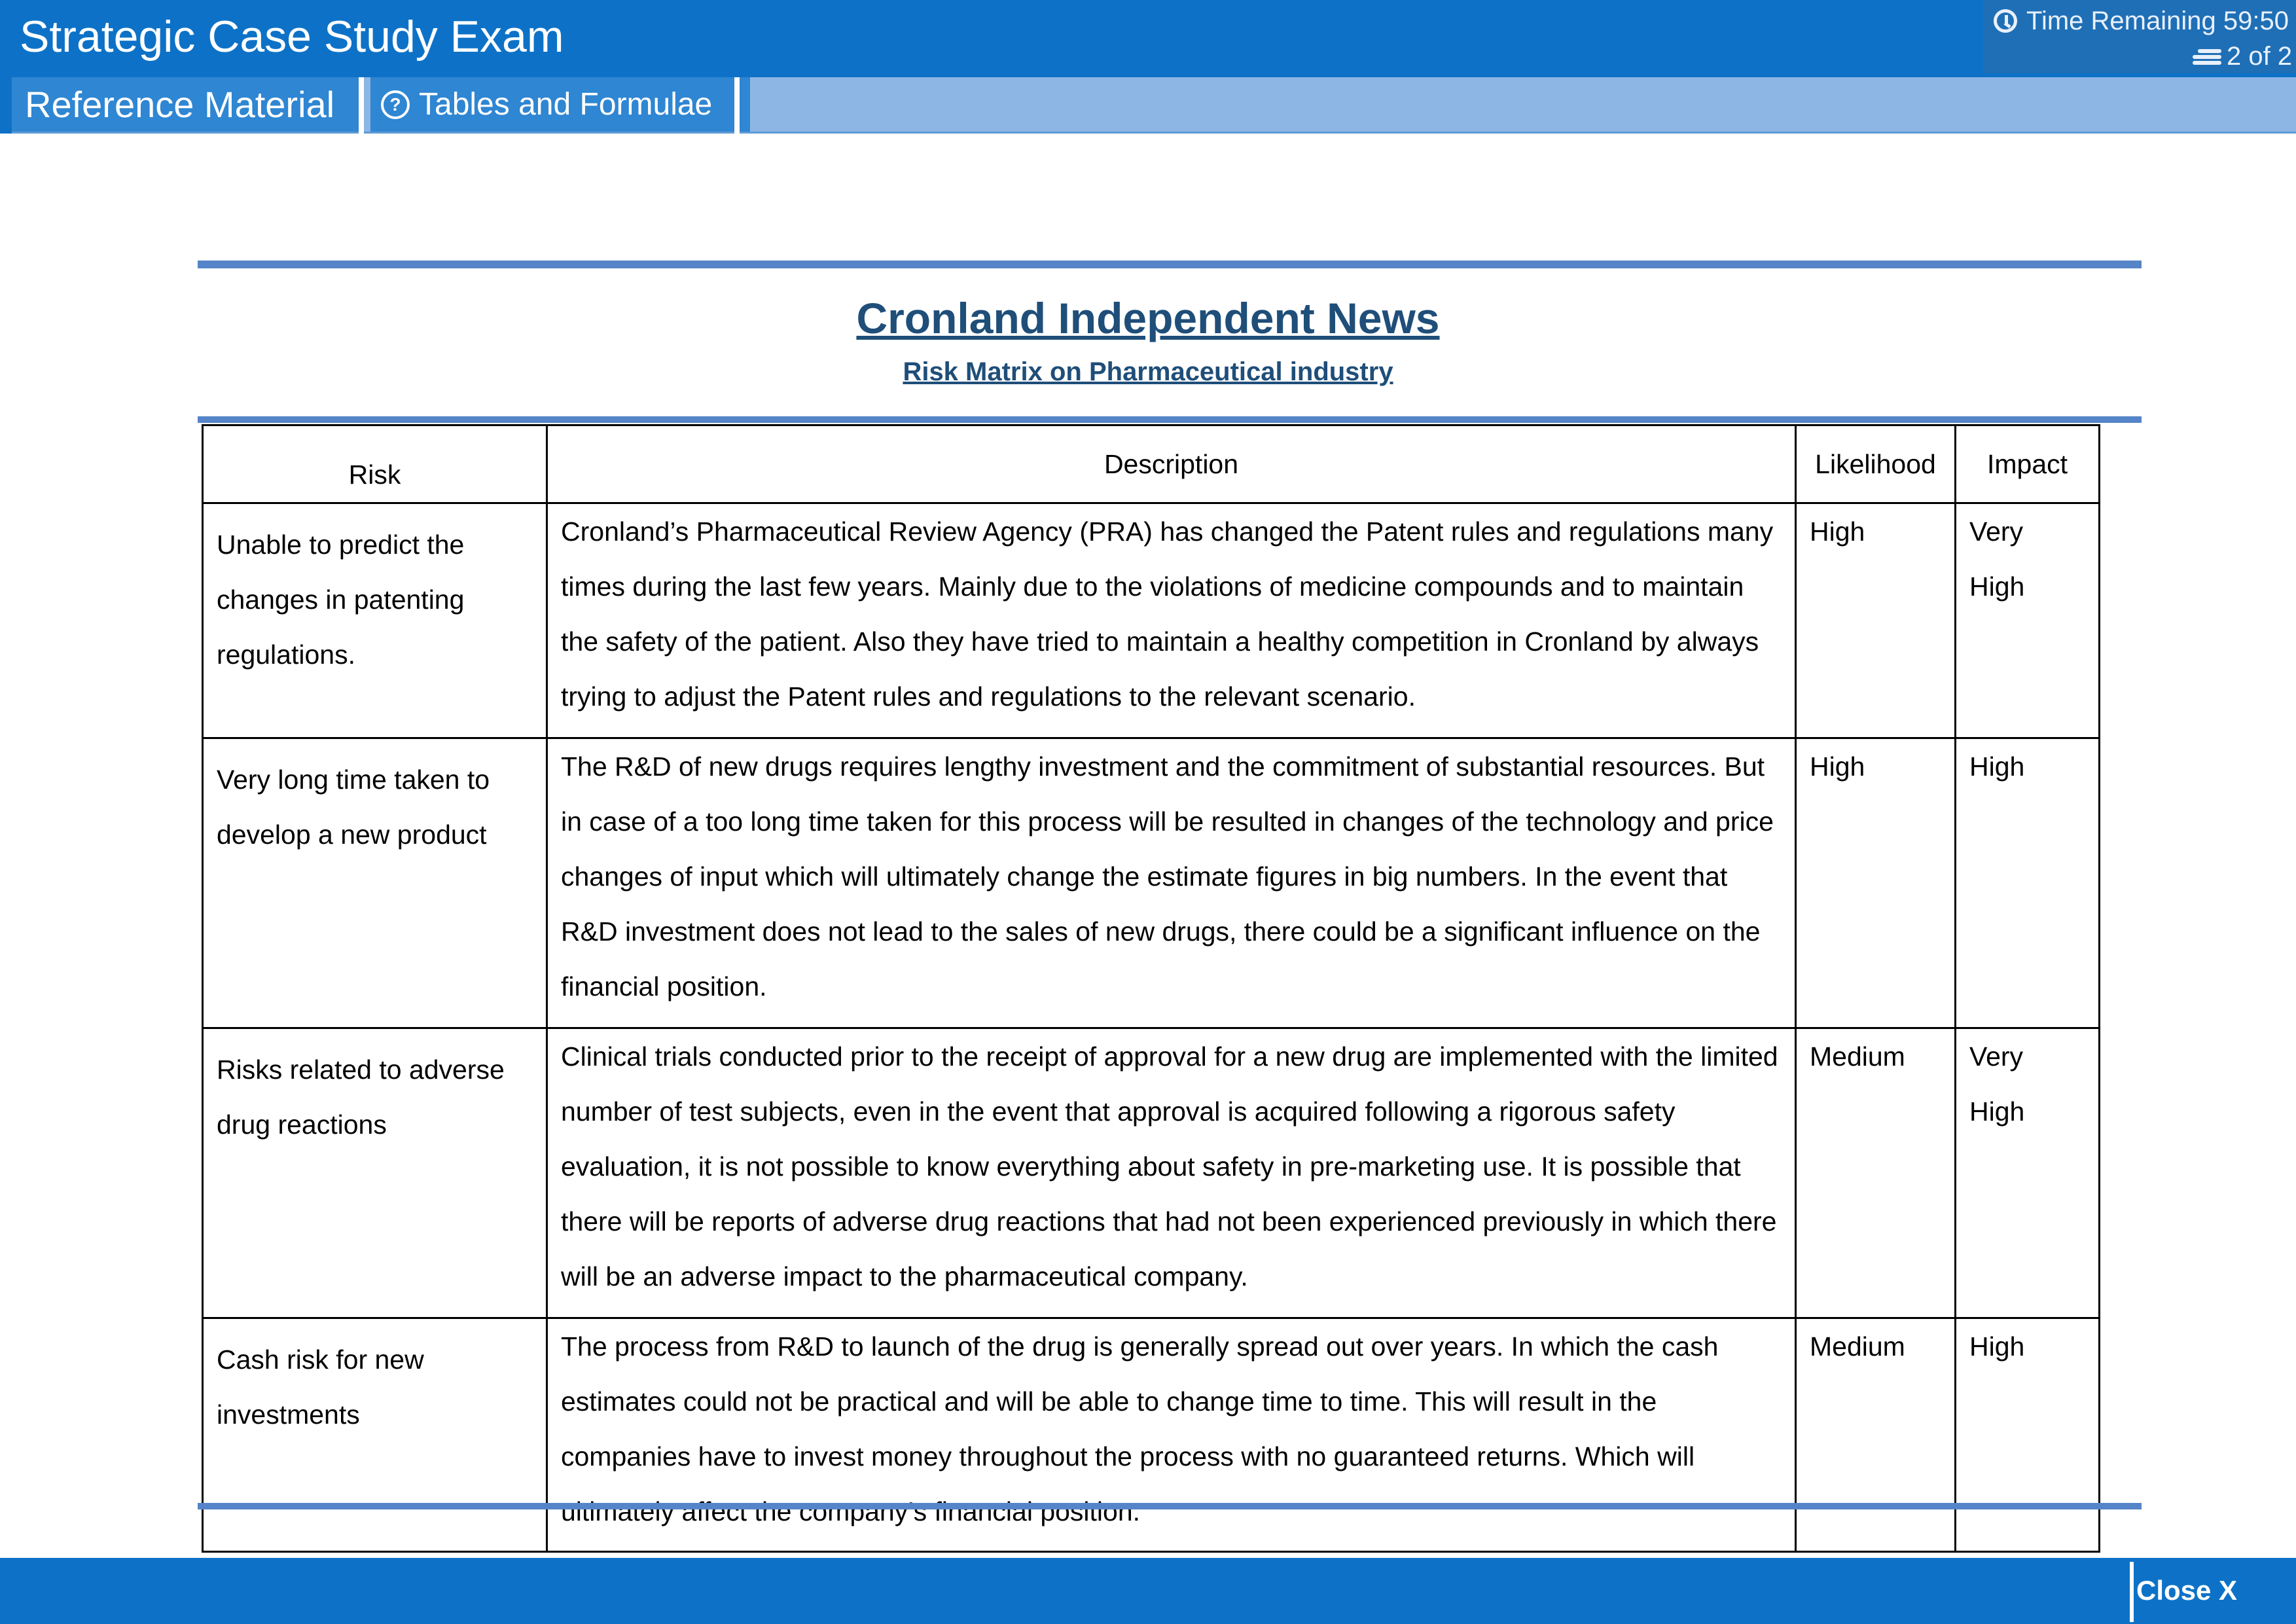 This screenshot has width=2296, height=1624. I want to click on pages-icon, so click(2207, 57).